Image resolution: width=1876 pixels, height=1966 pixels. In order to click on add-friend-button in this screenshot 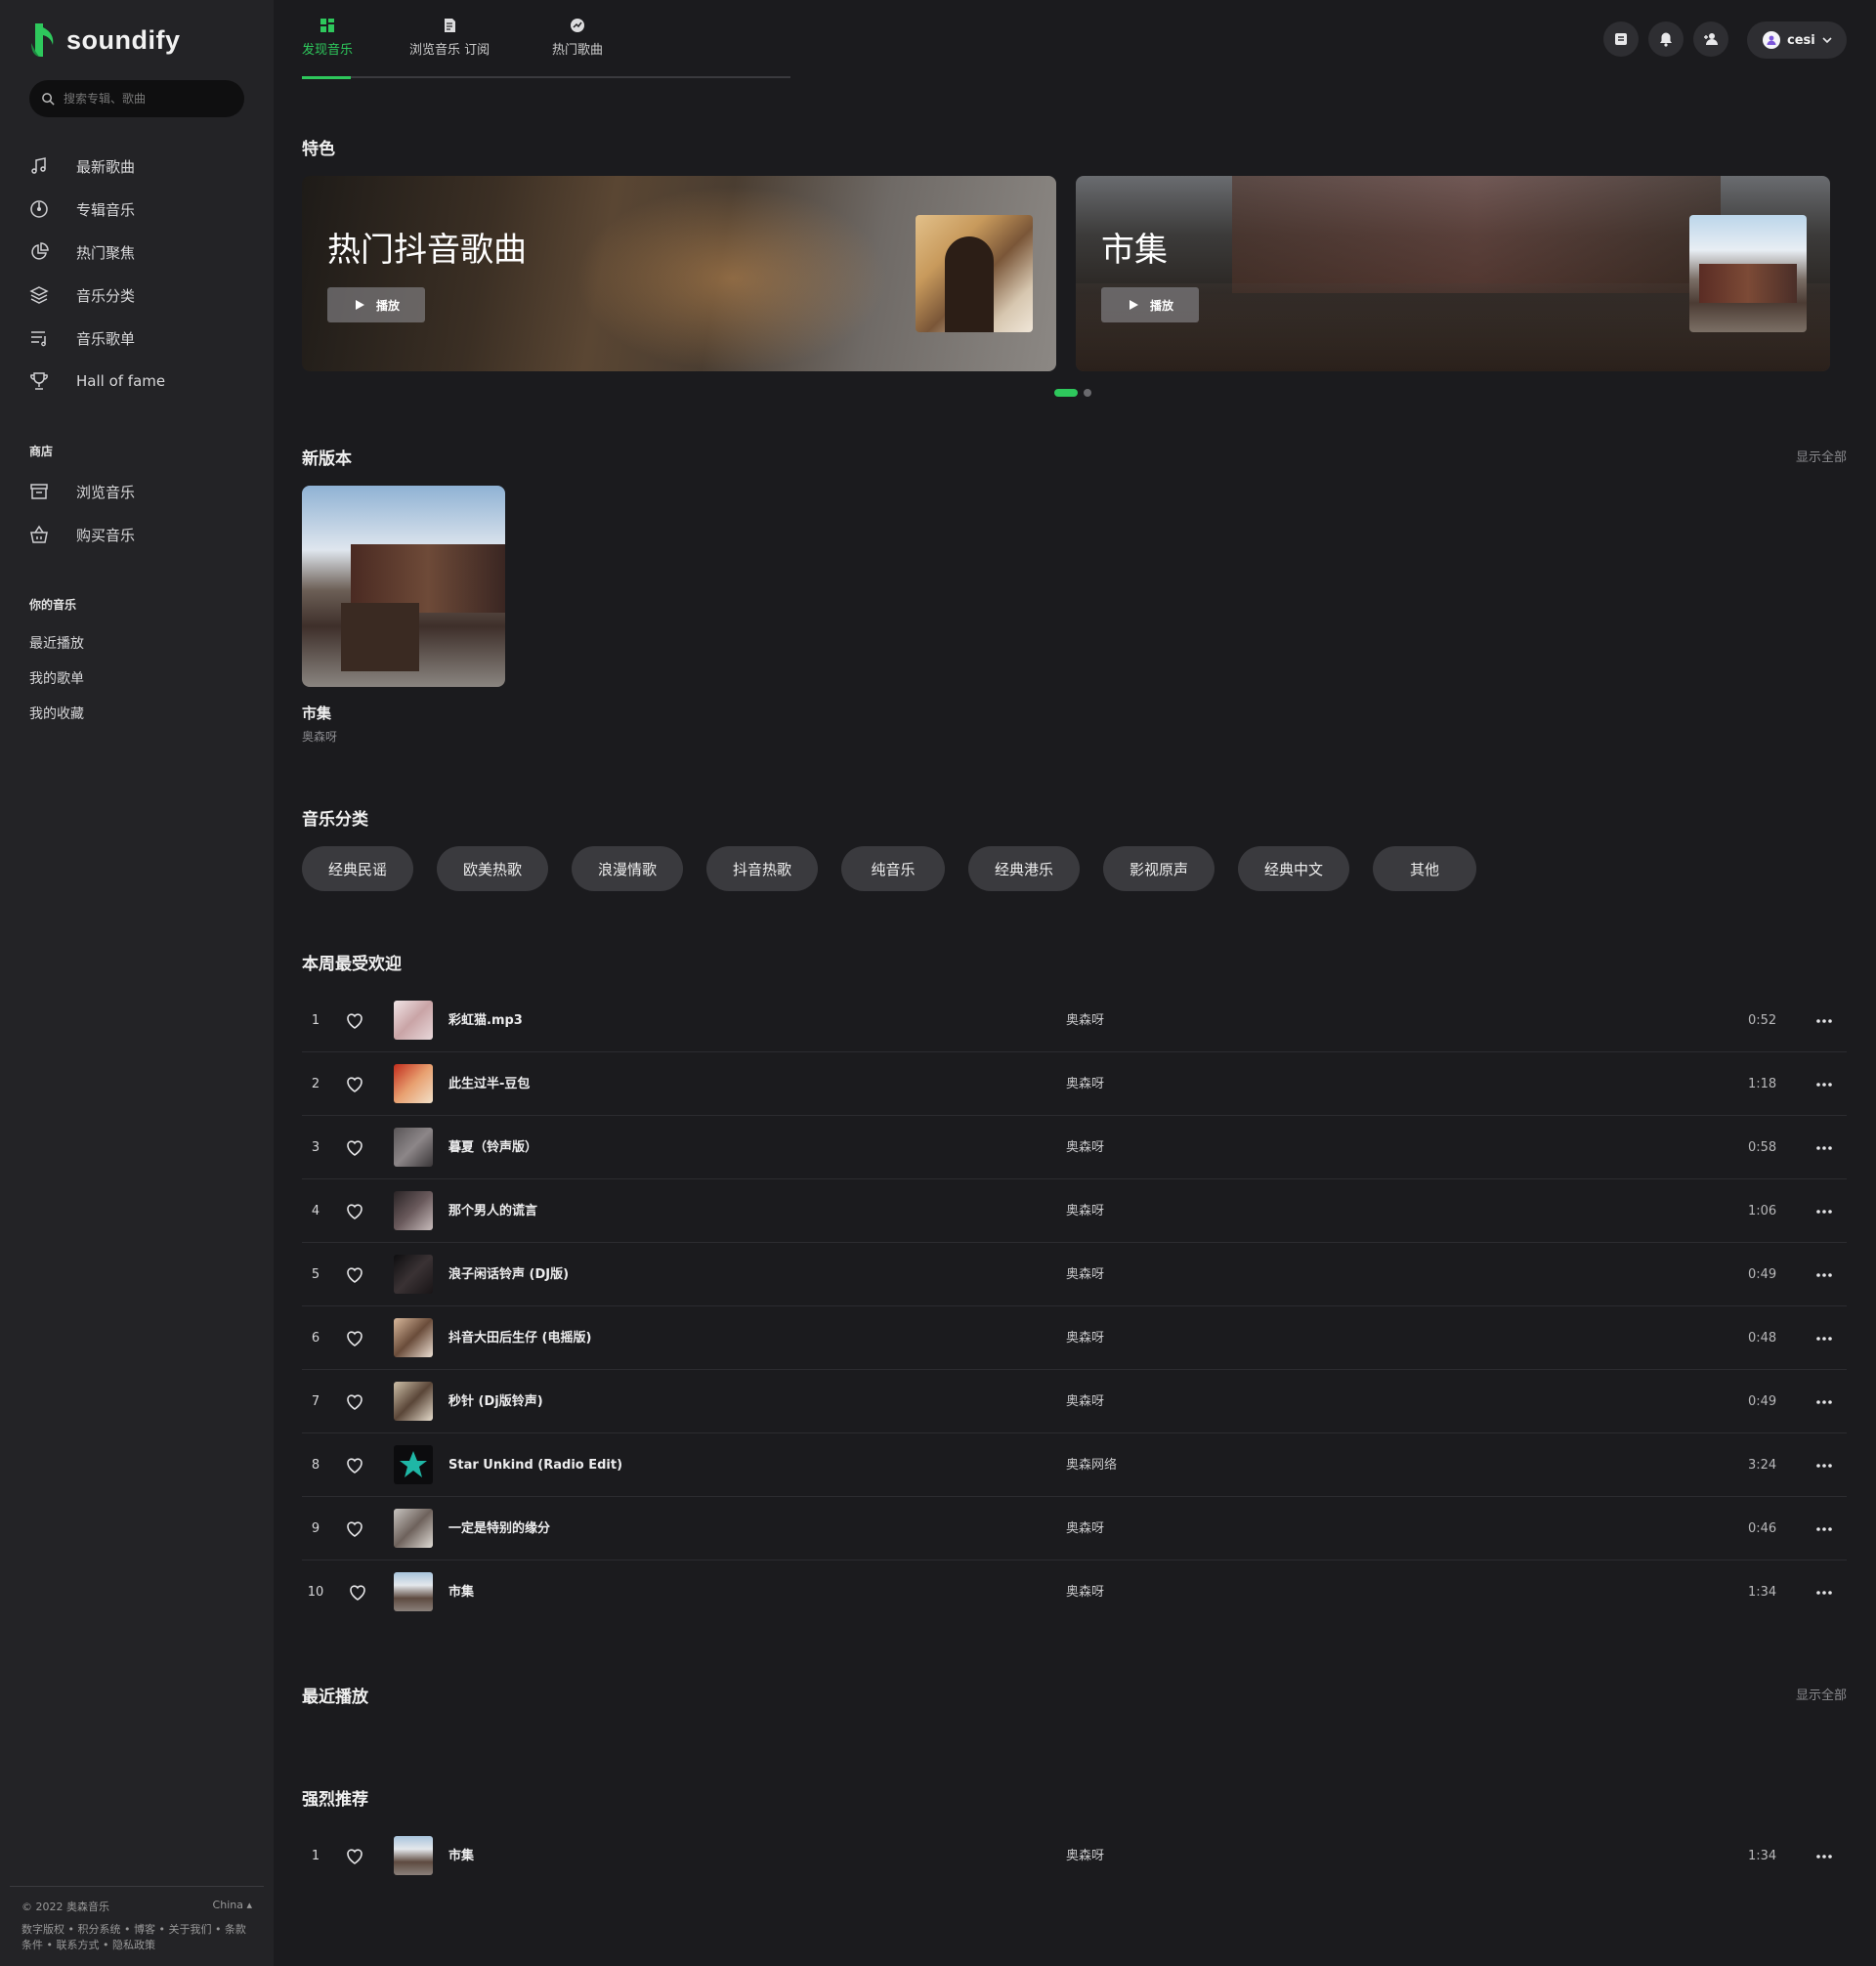, I will do `click(1710, 39)`.